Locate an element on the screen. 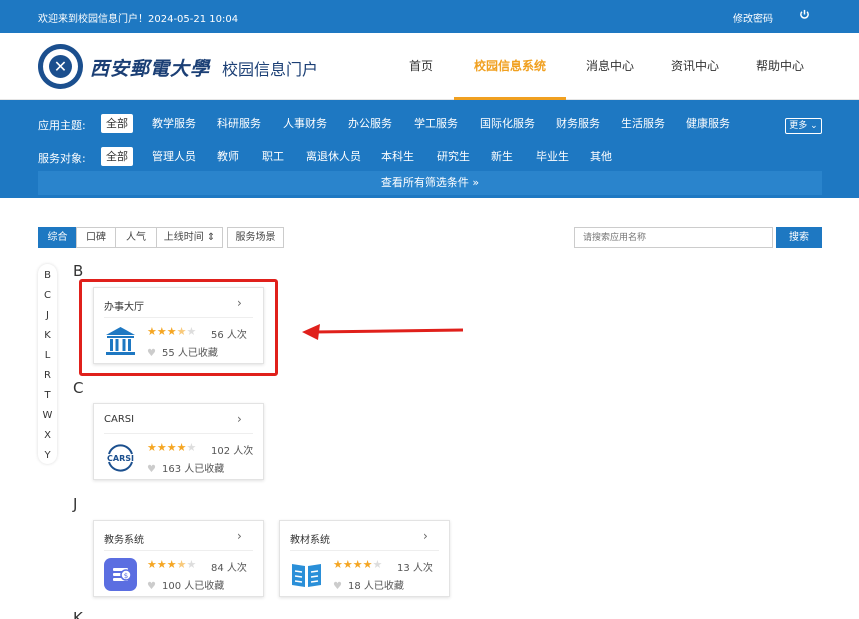 The height and width of the screenshot is (619, 859). theme-life: 生活服务 is located at coordinates (643, 123).